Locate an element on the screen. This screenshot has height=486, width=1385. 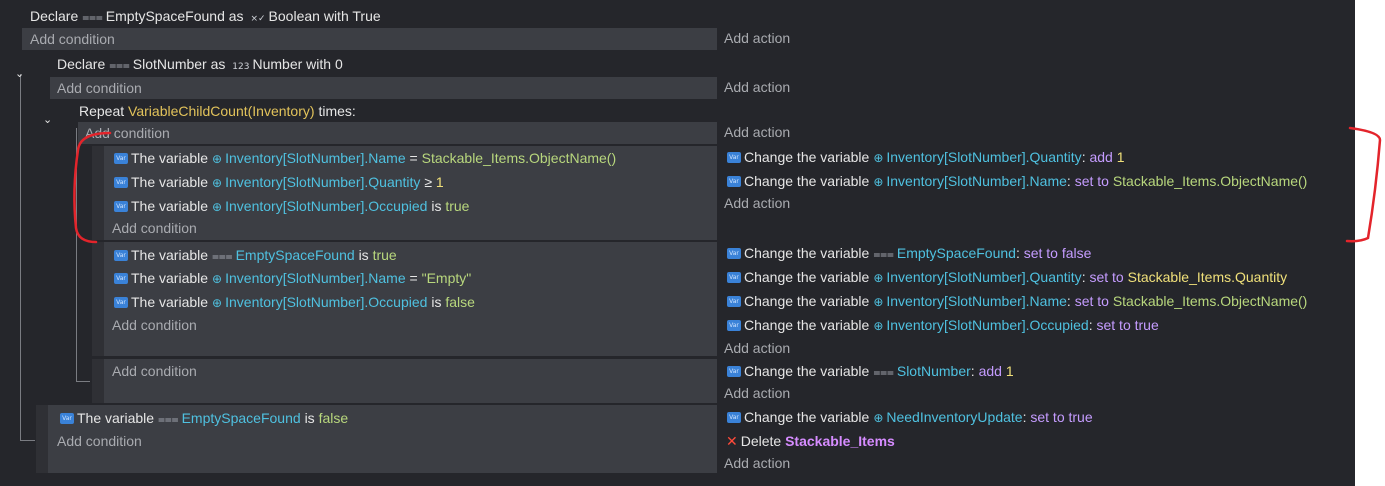
left-bracket-annotation is located at coordinates (92, 187).